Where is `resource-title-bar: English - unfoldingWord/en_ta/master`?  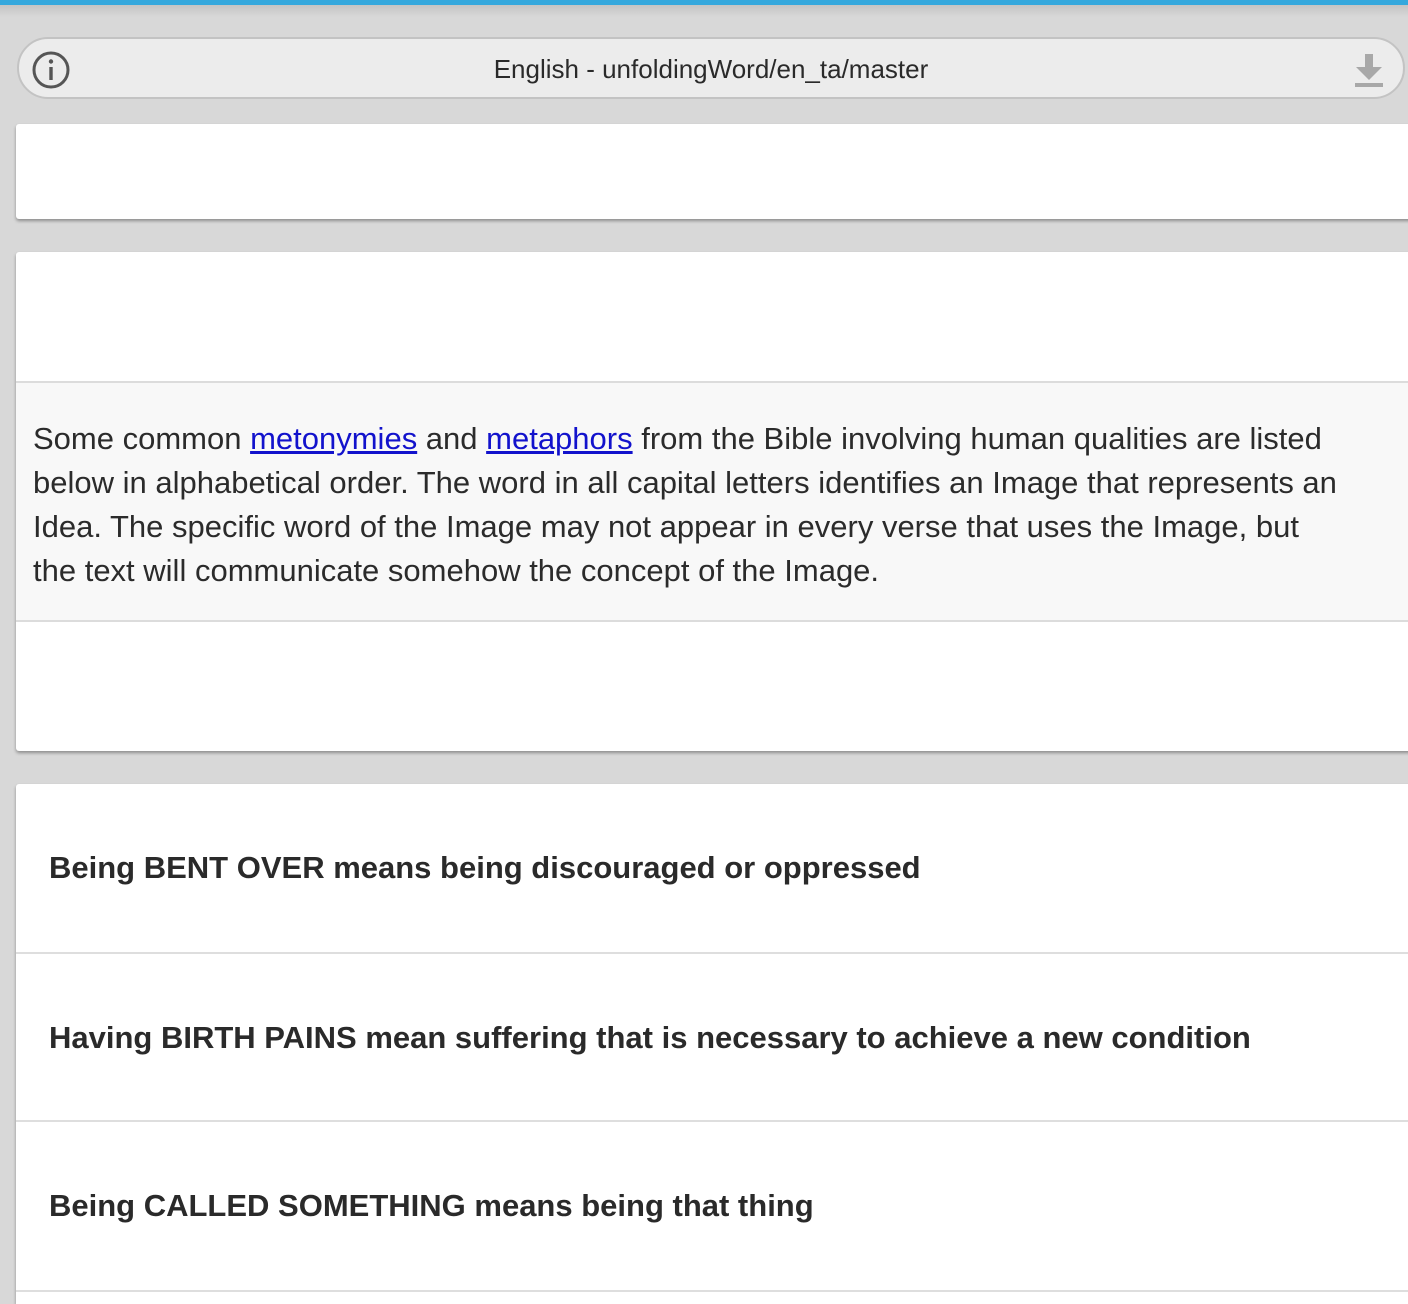 resource-title-bar: English - unfoldingWord/en_ta/master is located at coordinates (711, 68).